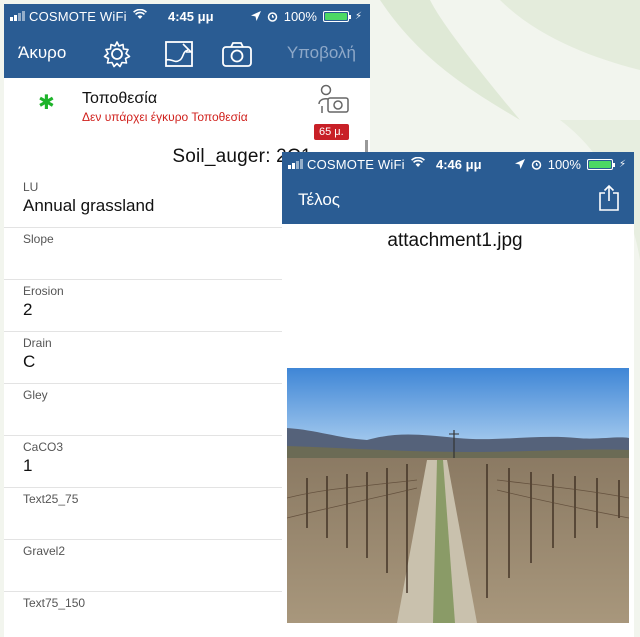 Image resolution: width=640 pixels, height=637 pixels. I want to click on location-warning: Δεν υπάρχει έγκυρο Τοποθεσία, so click(165, 117).